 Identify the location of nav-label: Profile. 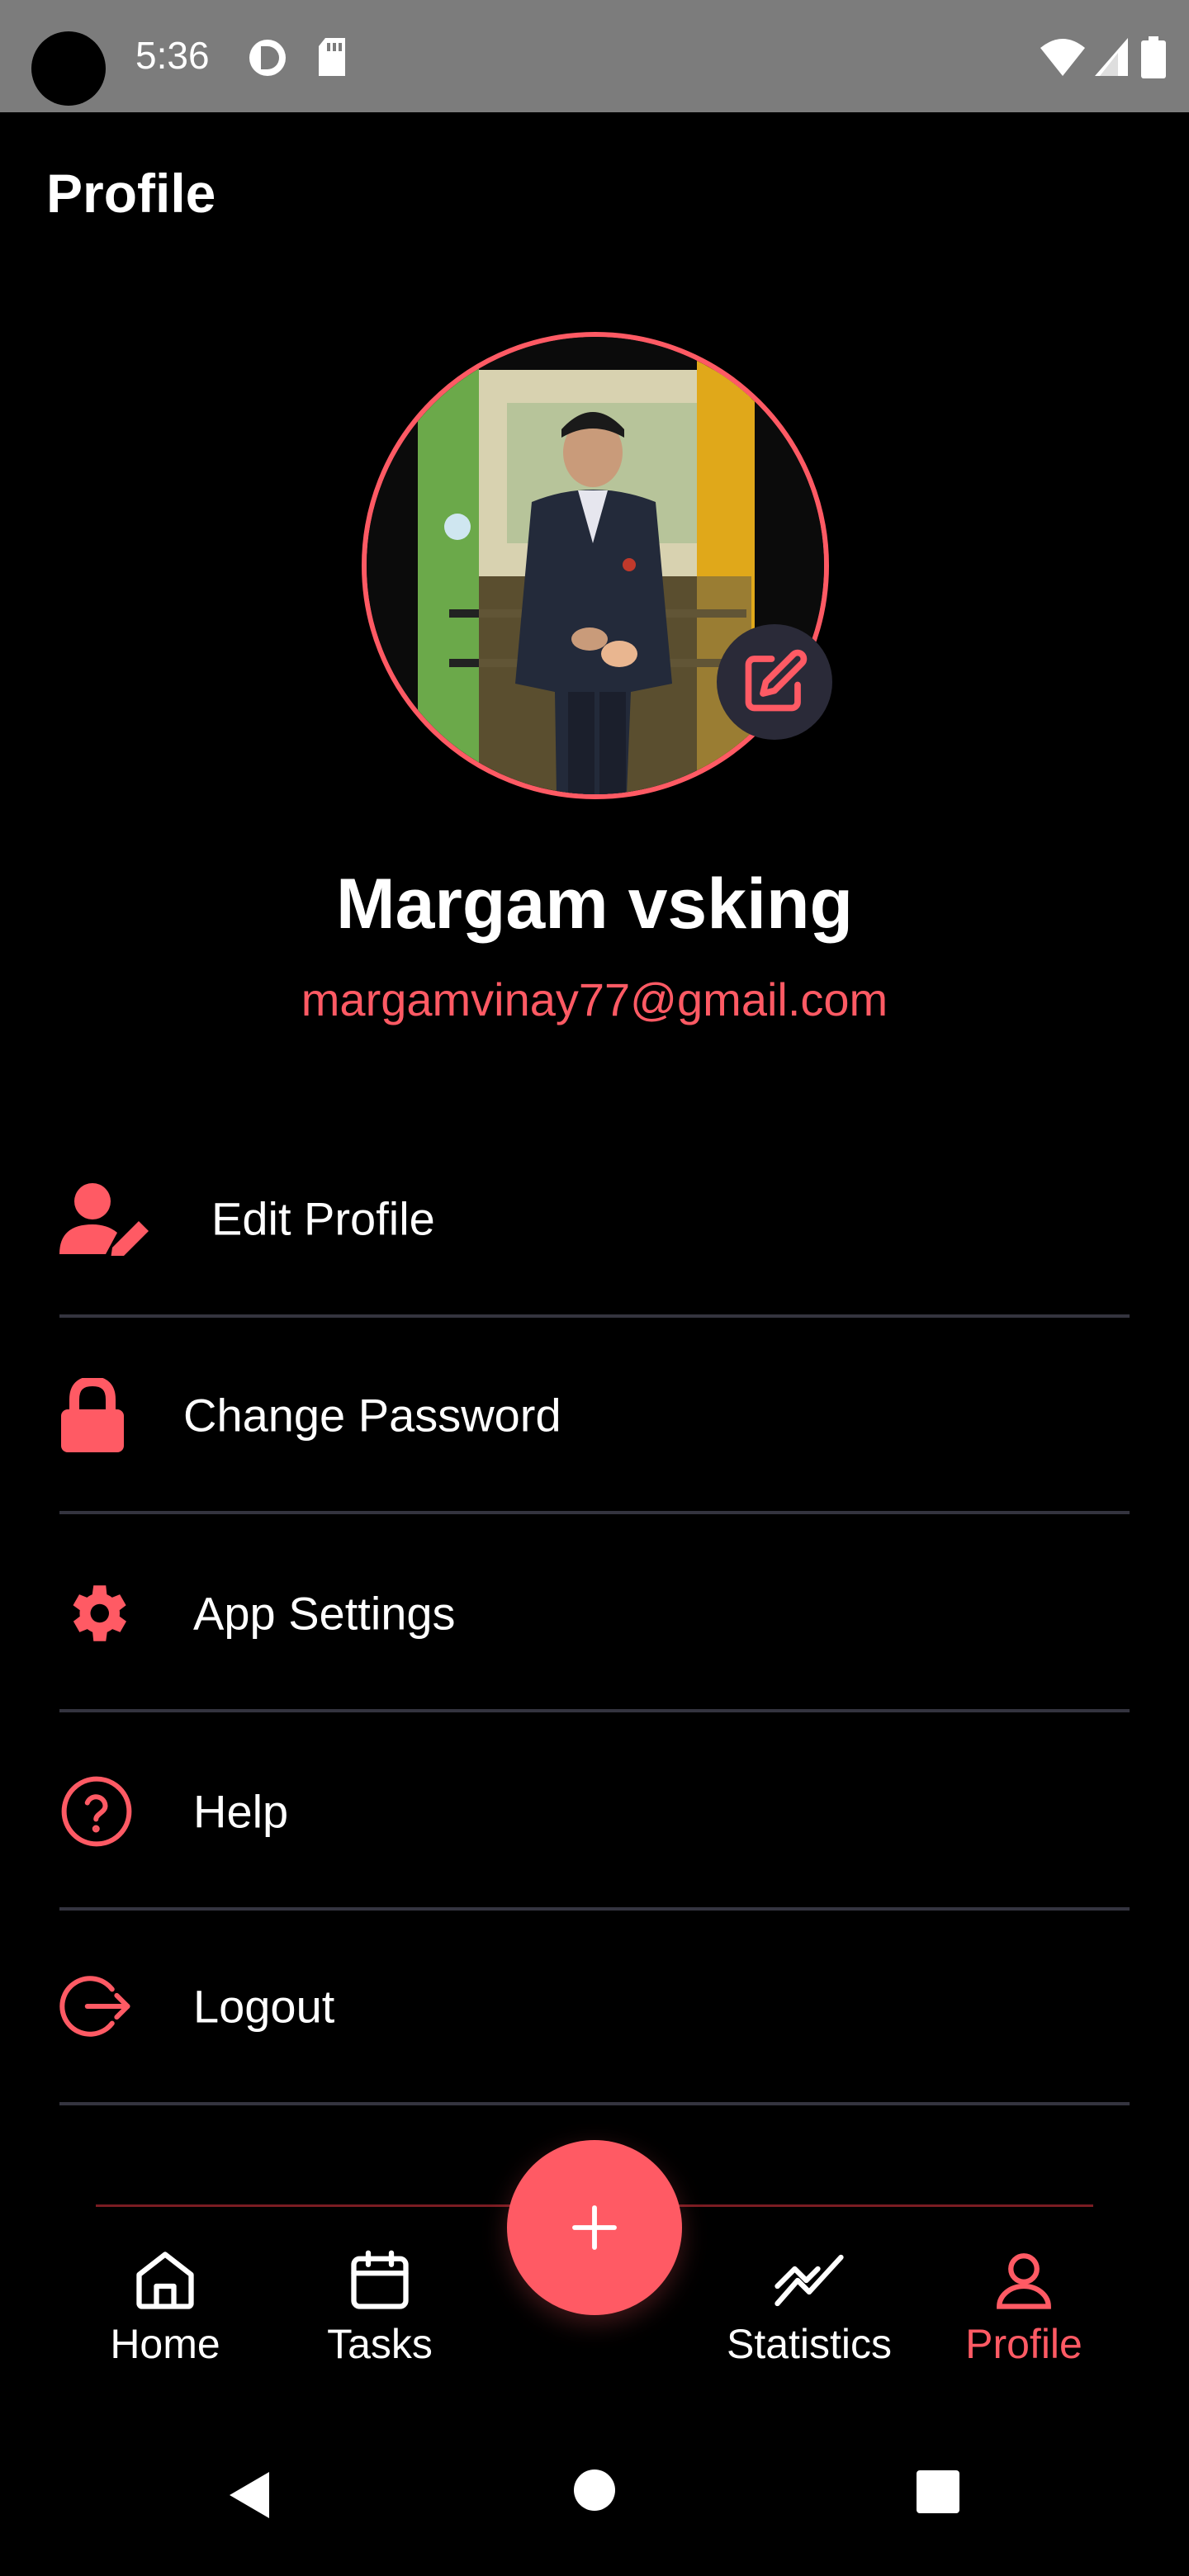
(1023, 2344).